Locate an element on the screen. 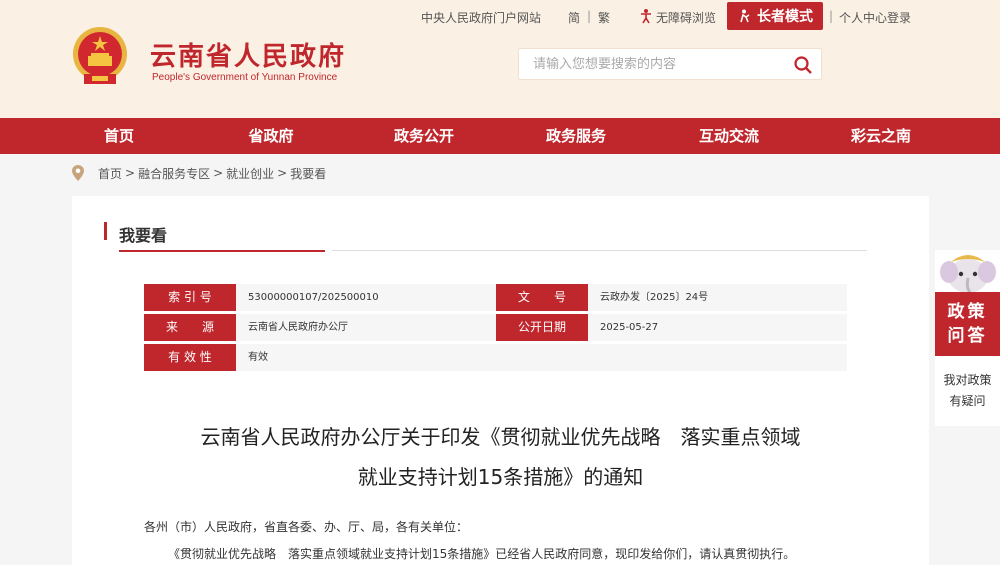  elder-mode-button: 长者模式 is located at coordinates (775, 16).